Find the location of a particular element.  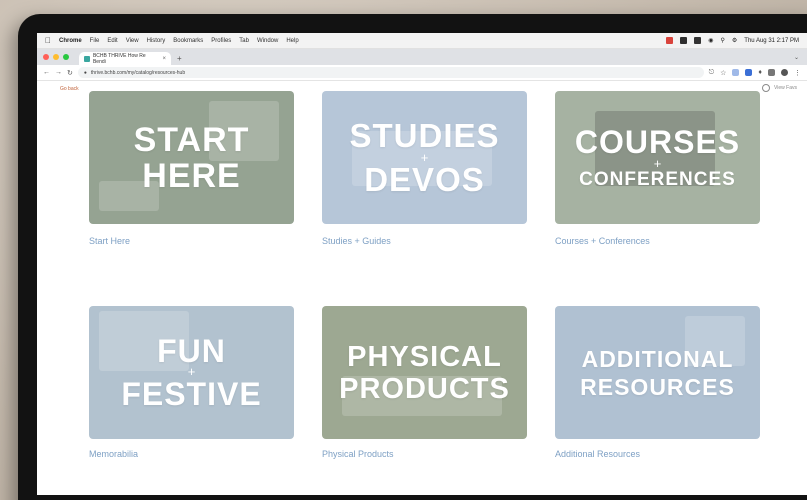

card-caption: Courses + Conferences is located at coordinates (602, 241).